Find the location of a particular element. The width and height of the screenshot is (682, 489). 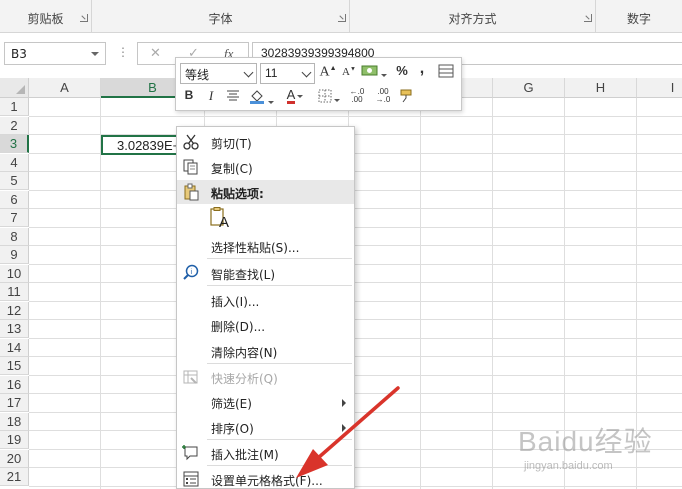

menu-item-label: 粘贴选项: is located at coordinates (237, 194).